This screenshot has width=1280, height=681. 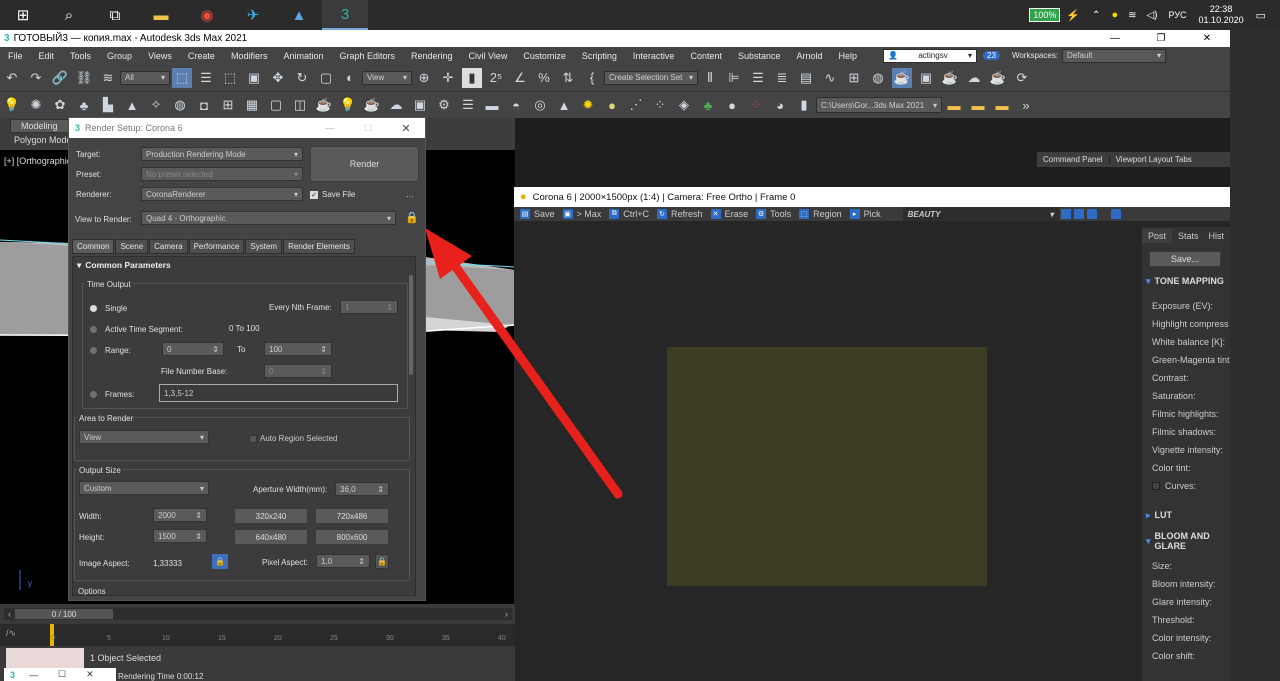 What do you see at coordinates (303, 56) in the screenshot?
I see `menu-animation: Animation` at bounding box center [303, 56].